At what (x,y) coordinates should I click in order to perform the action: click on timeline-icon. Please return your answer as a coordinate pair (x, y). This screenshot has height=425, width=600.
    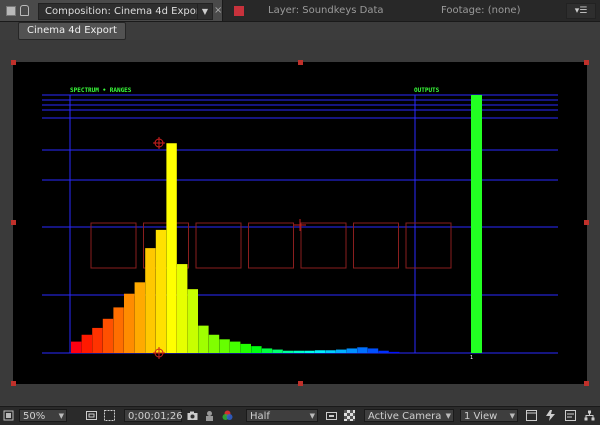
    Looking at the image, I should click on (570, 415).